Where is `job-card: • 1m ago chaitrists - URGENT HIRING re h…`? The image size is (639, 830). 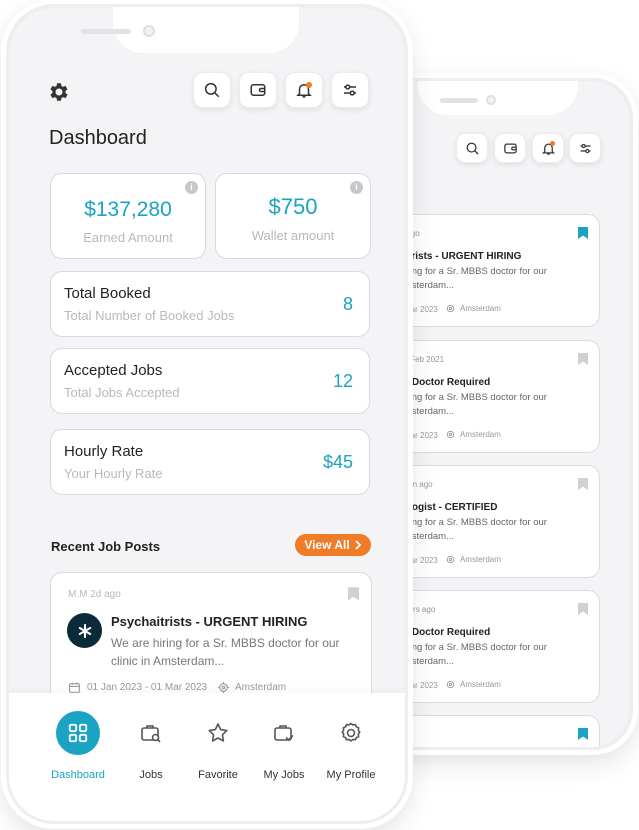 job-card: • 1m ago chaitrists - URGENT HIRING re h… is located at coordinates (489, 270).